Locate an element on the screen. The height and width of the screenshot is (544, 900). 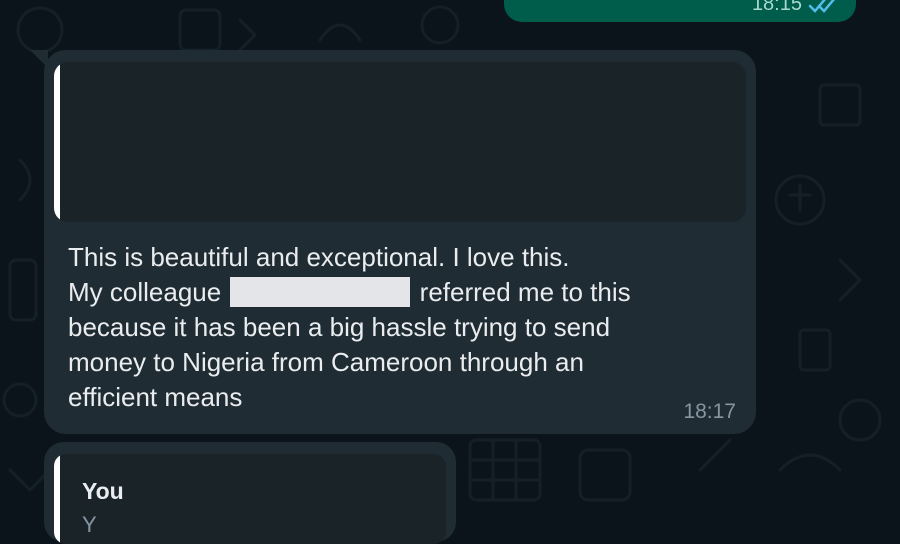
reply-snippet: Y is located at coordinates (89, 524).